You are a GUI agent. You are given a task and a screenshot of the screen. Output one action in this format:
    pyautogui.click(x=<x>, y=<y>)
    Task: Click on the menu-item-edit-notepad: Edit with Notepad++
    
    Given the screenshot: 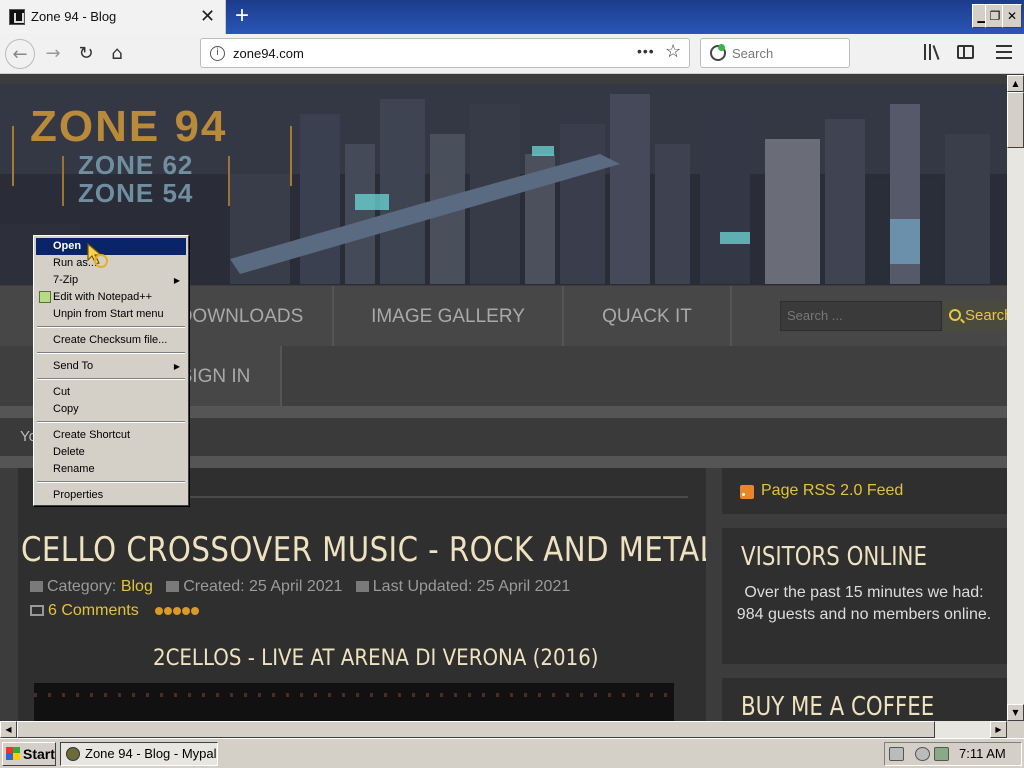 What is the action you would take?
    pyautogui.click(x=111, y=297)
    